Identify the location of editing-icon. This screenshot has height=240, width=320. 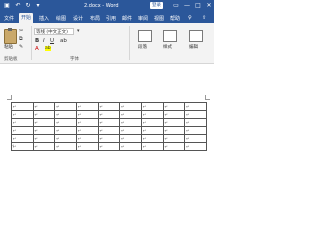
(196, 36).